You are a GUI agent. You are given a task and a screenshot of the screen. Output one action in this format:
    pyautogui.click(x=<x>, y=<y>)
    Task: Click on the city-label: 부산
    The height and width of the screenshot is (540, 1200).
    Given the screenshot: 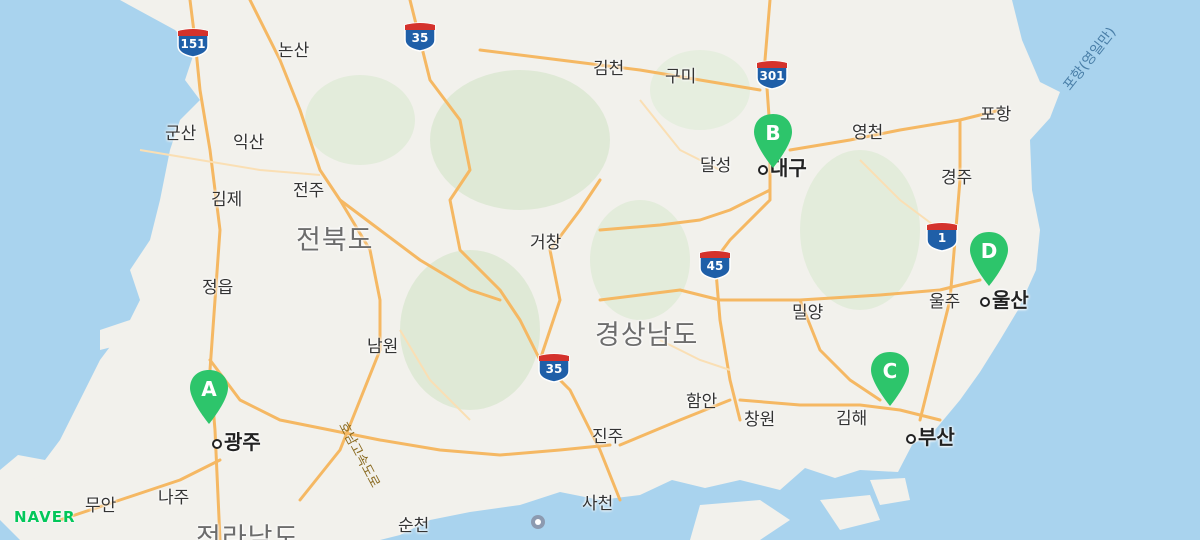 What is the action you would take?
    pyautogui.click(x=930, y=435)
    